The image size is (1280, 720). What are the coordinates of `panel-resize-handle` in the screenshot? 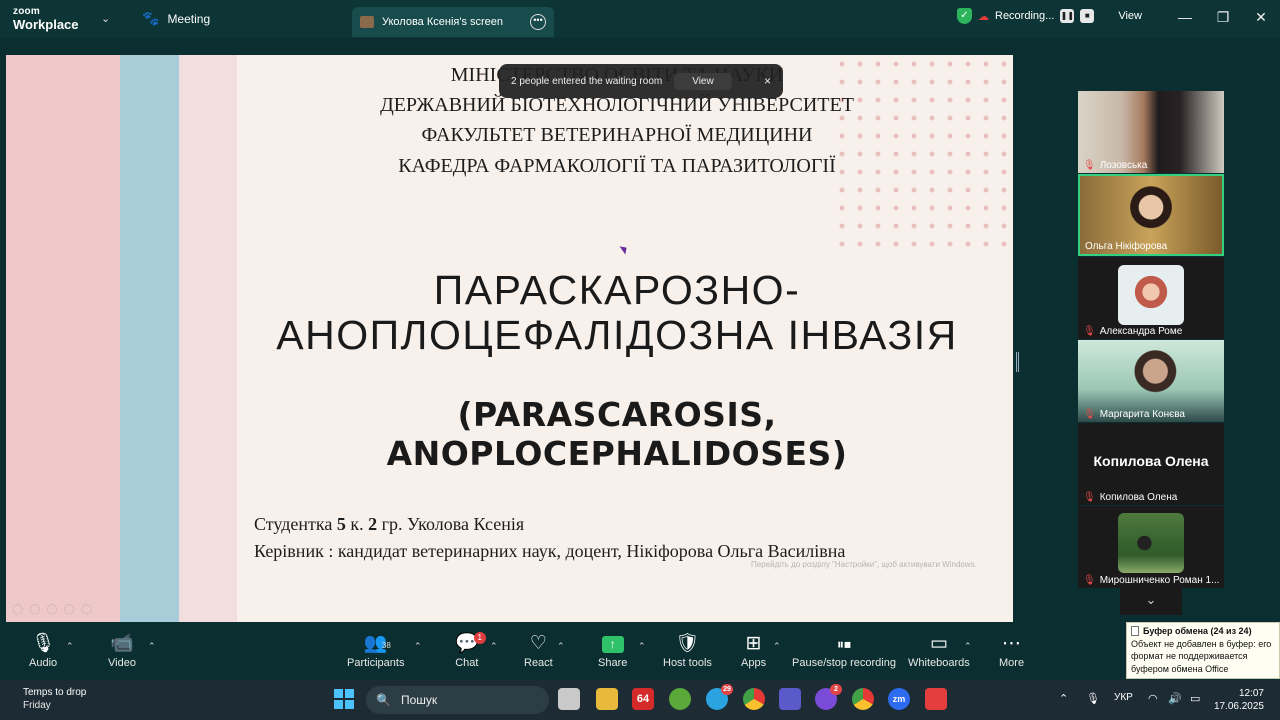 It's located at (1017, 362).